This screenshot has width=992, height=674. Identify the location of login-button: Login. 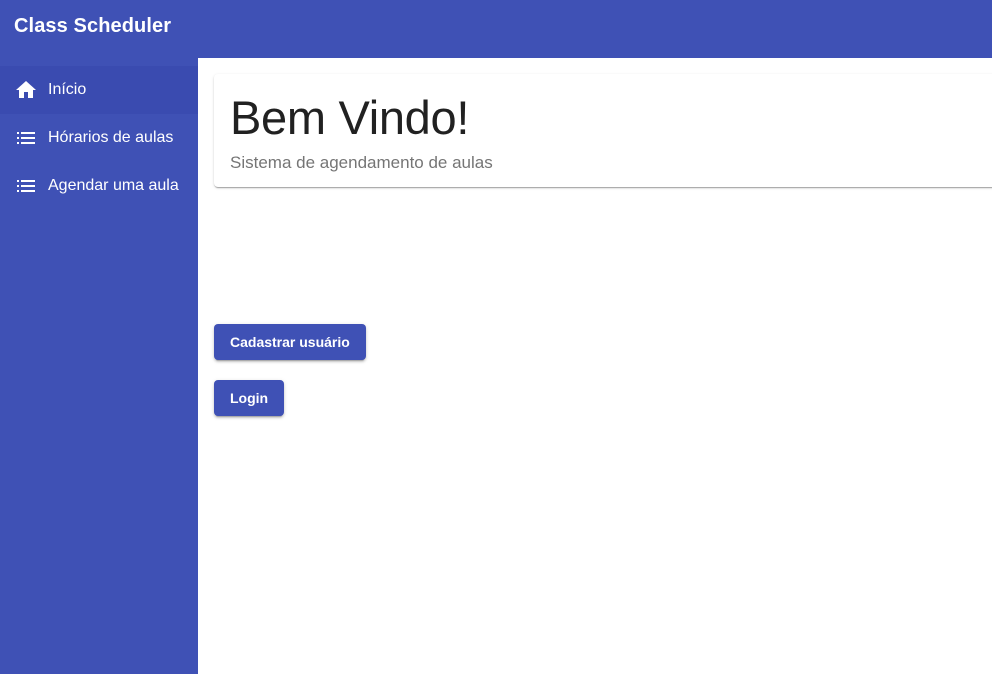
(249, 398).